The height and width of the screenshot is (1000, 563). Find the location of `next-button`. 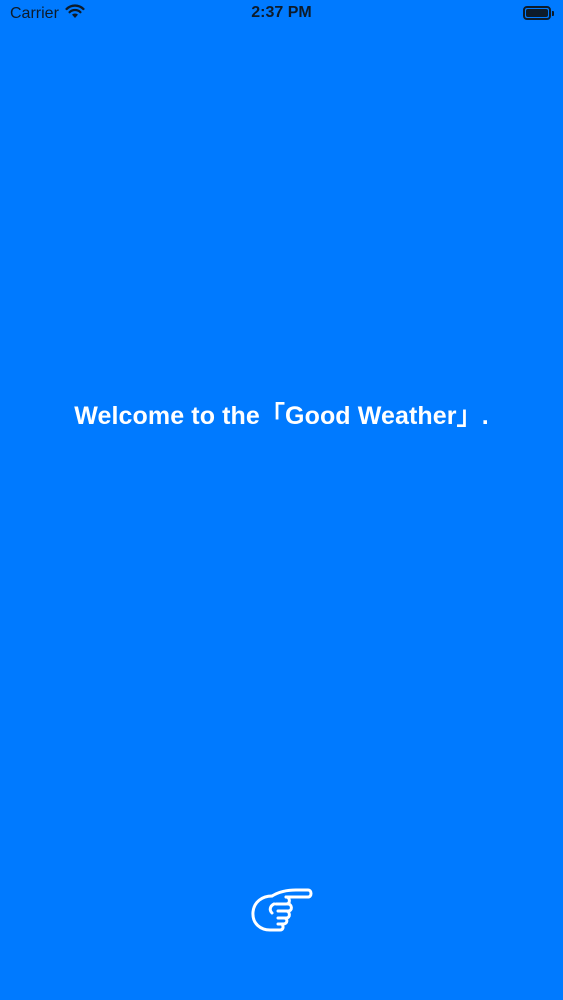

next-button is located at coordinates (281, 910).